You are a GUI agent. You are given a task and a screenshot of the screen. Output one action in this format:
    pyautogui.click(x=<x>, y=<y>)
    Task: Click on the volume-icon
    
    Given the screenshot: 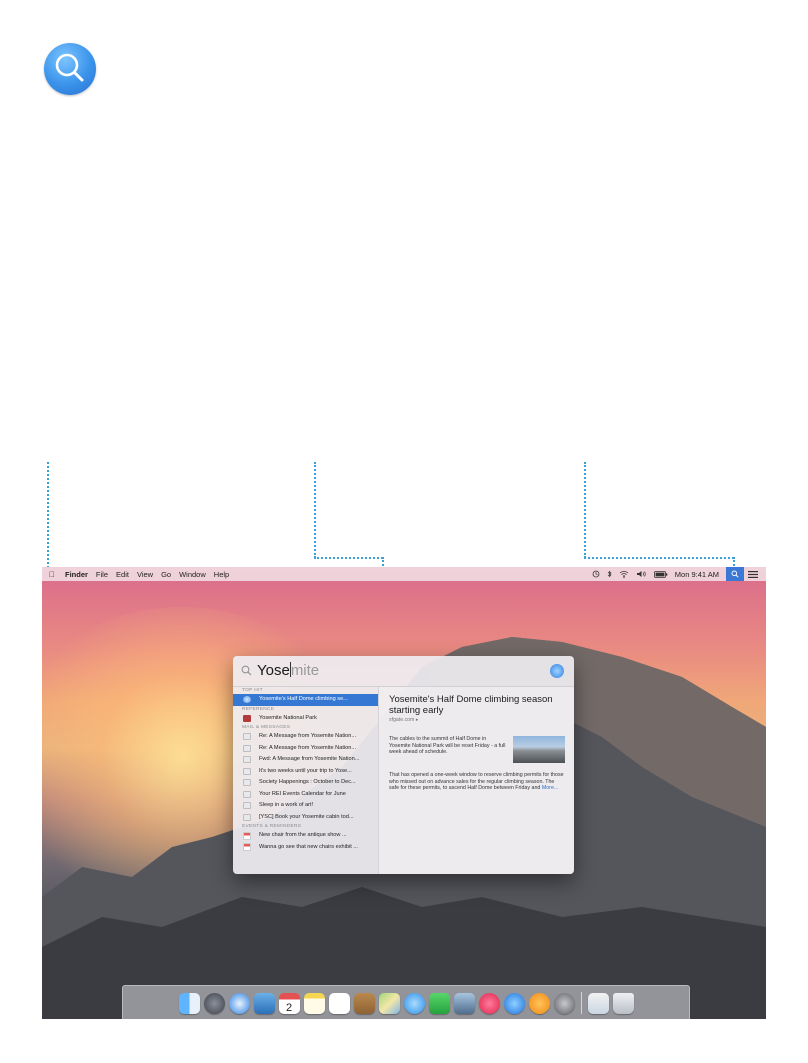 What is the action you would take?
    pyautogui.click(x=641, y=574)
    